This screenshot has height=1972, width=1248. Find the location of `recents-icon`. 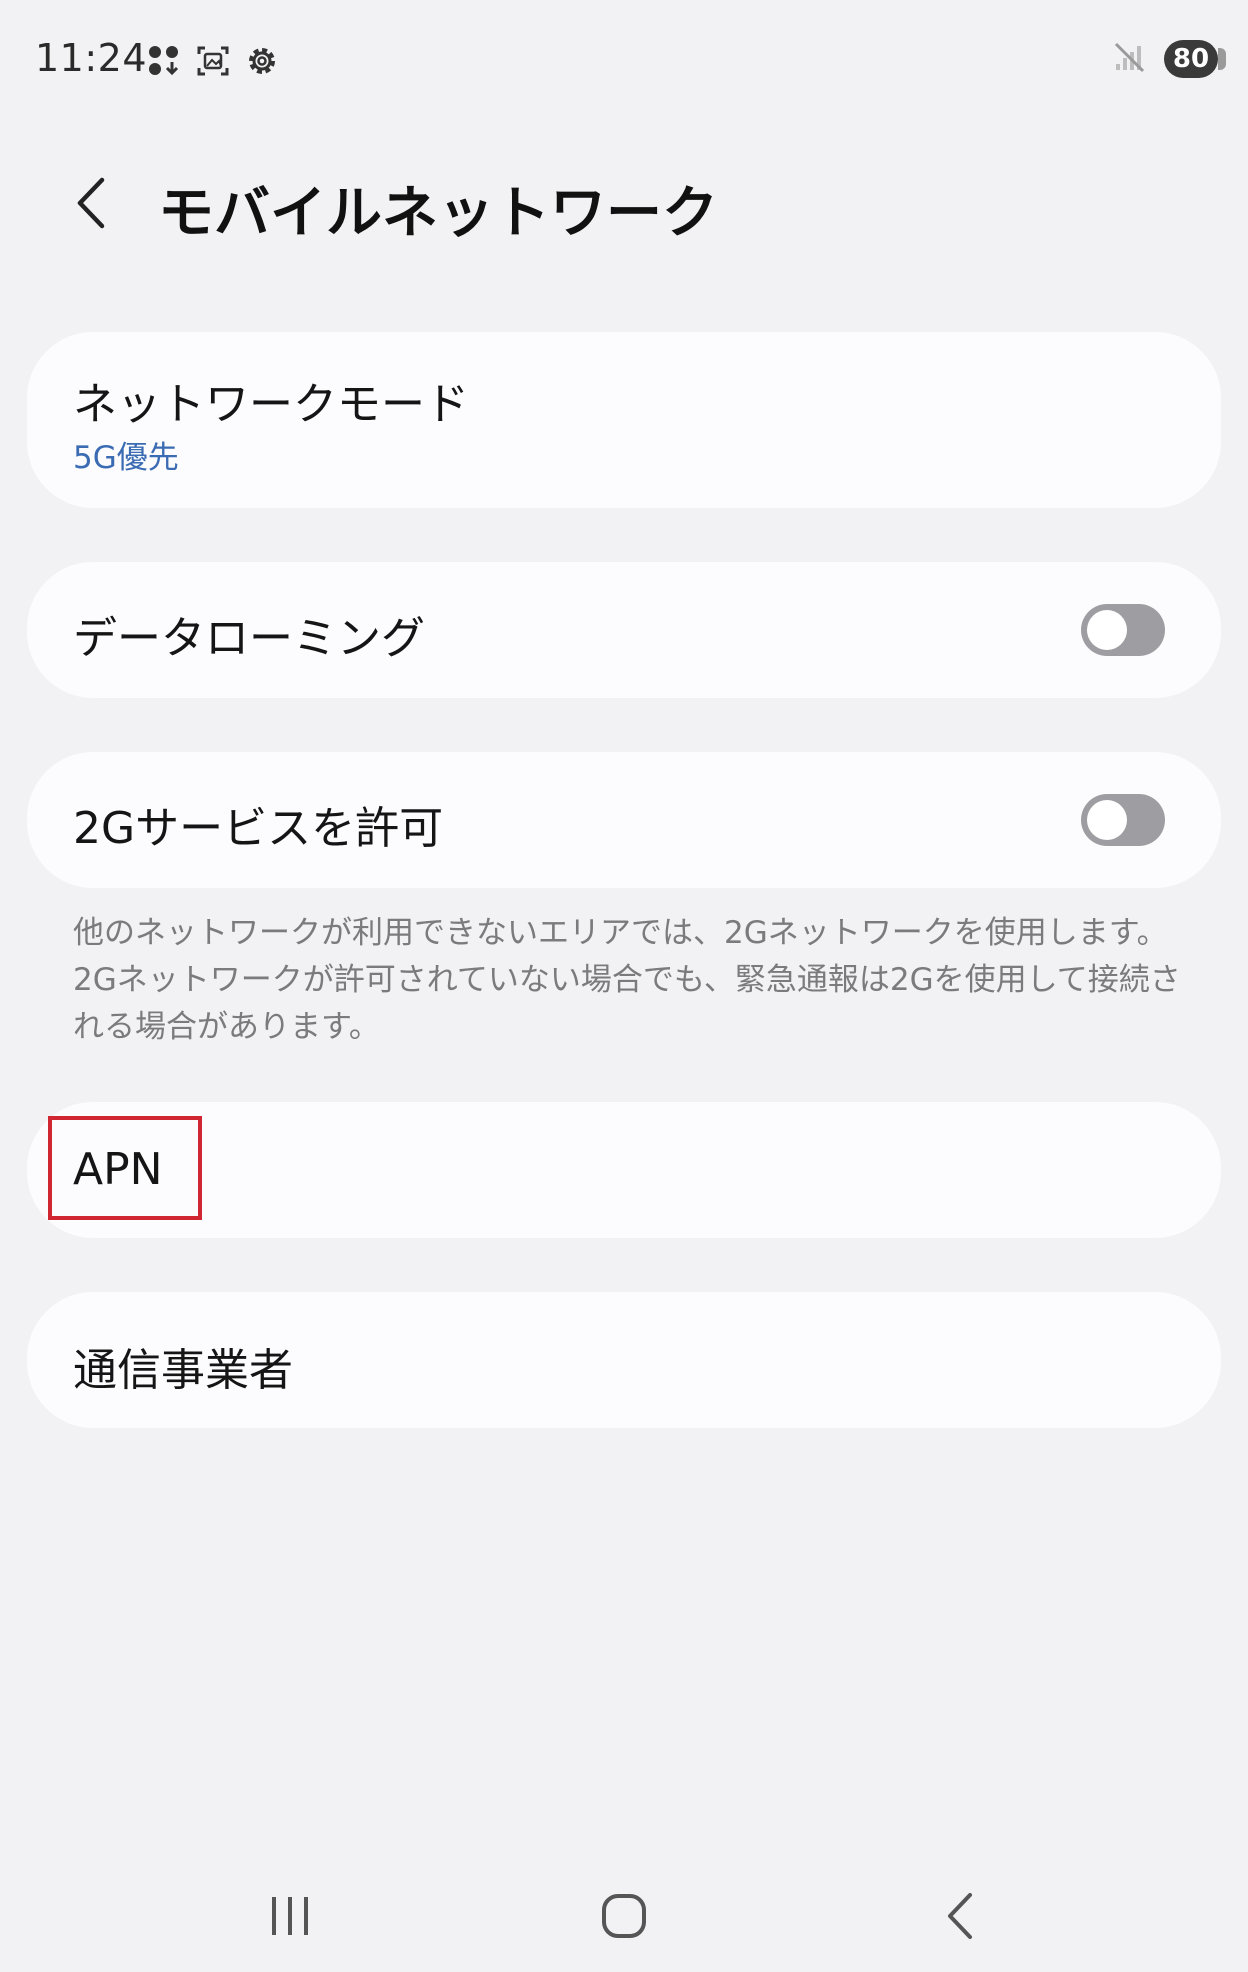

recents-icon is located at coordinates (290, 1918).